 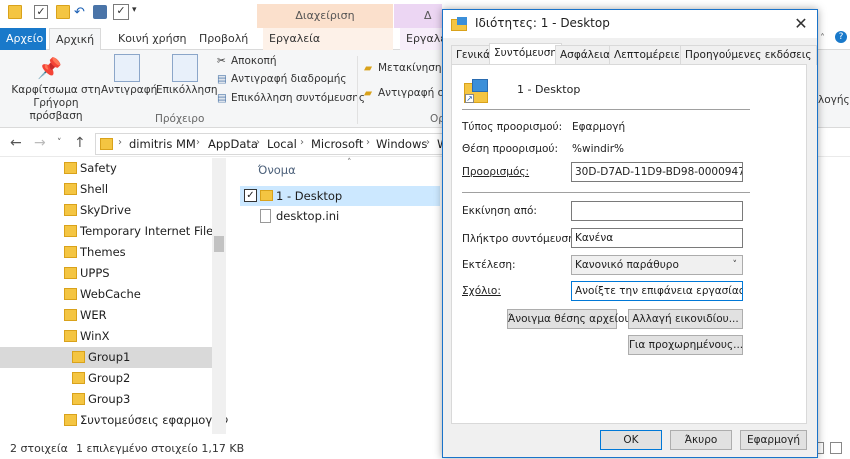 What do you see at coordinates (418, 16) in the screenshot?
I see `context-tab-partial: Δ` at bounding box center [418, 16].